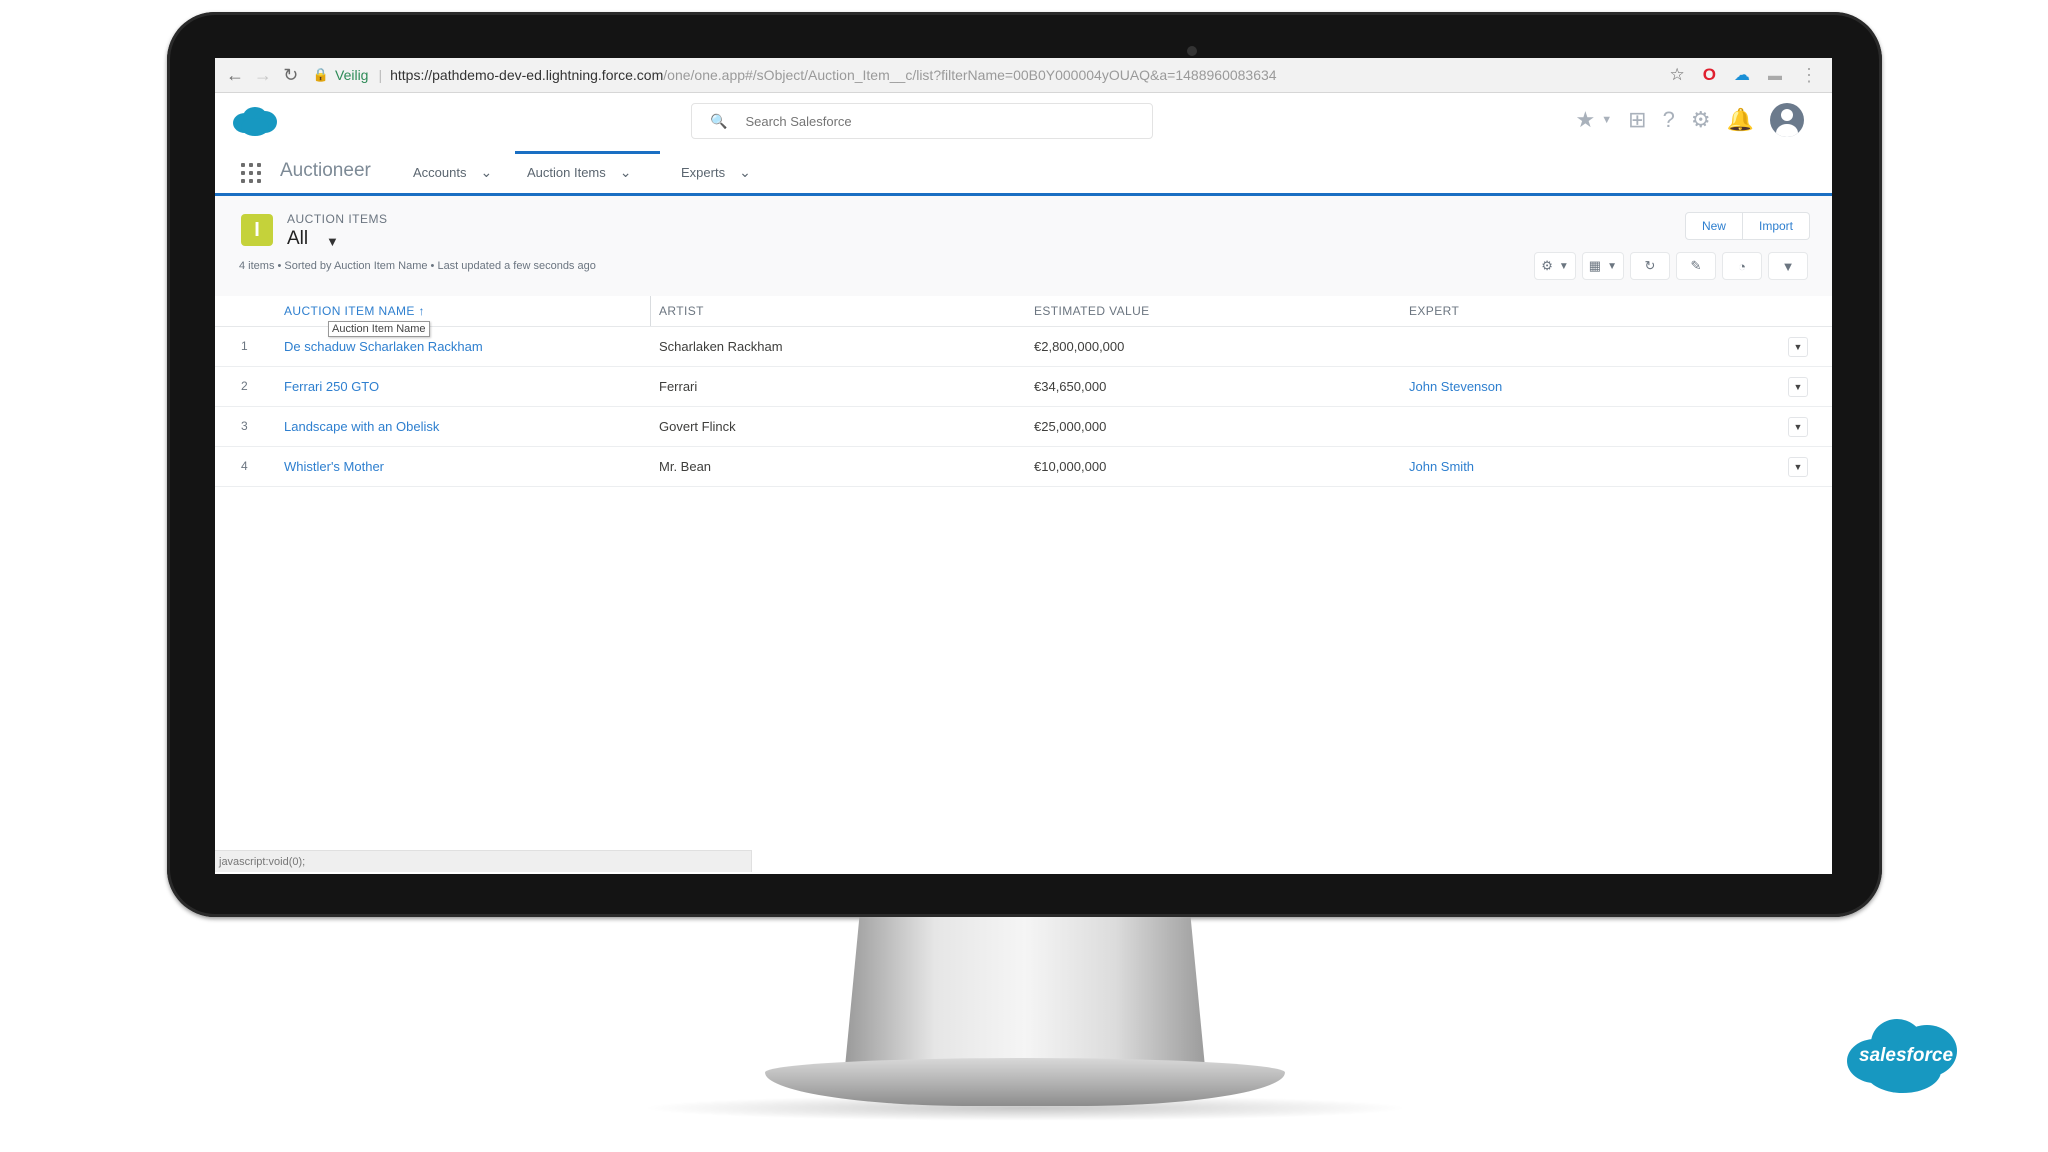  I want to click on row-number: 3, so click(244, 426).